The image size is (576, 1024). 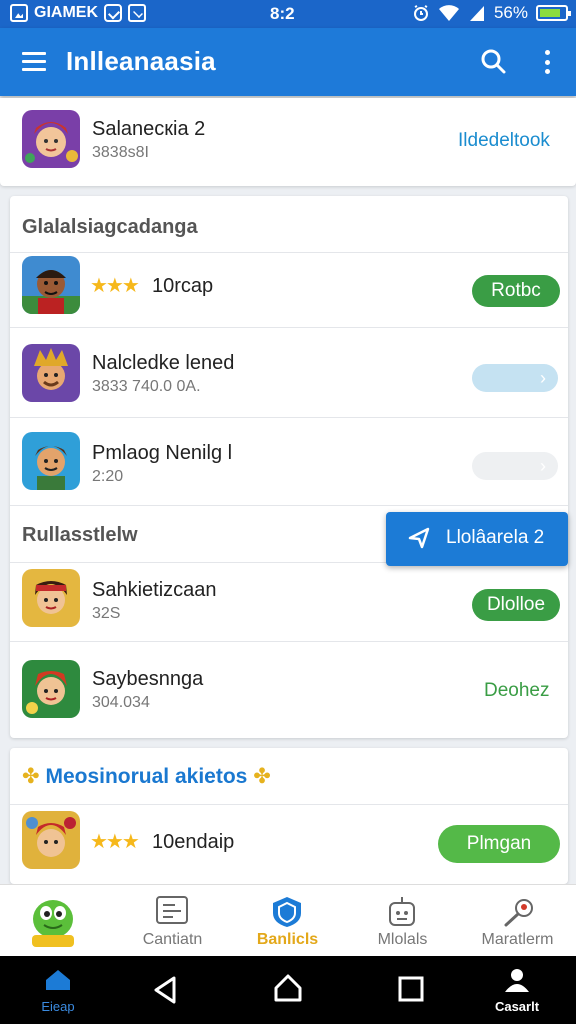 What do you see at coordinates (516, 605) in the screenshot?
I see `action-button: Dlolloe` at bounding box center [516, 605].